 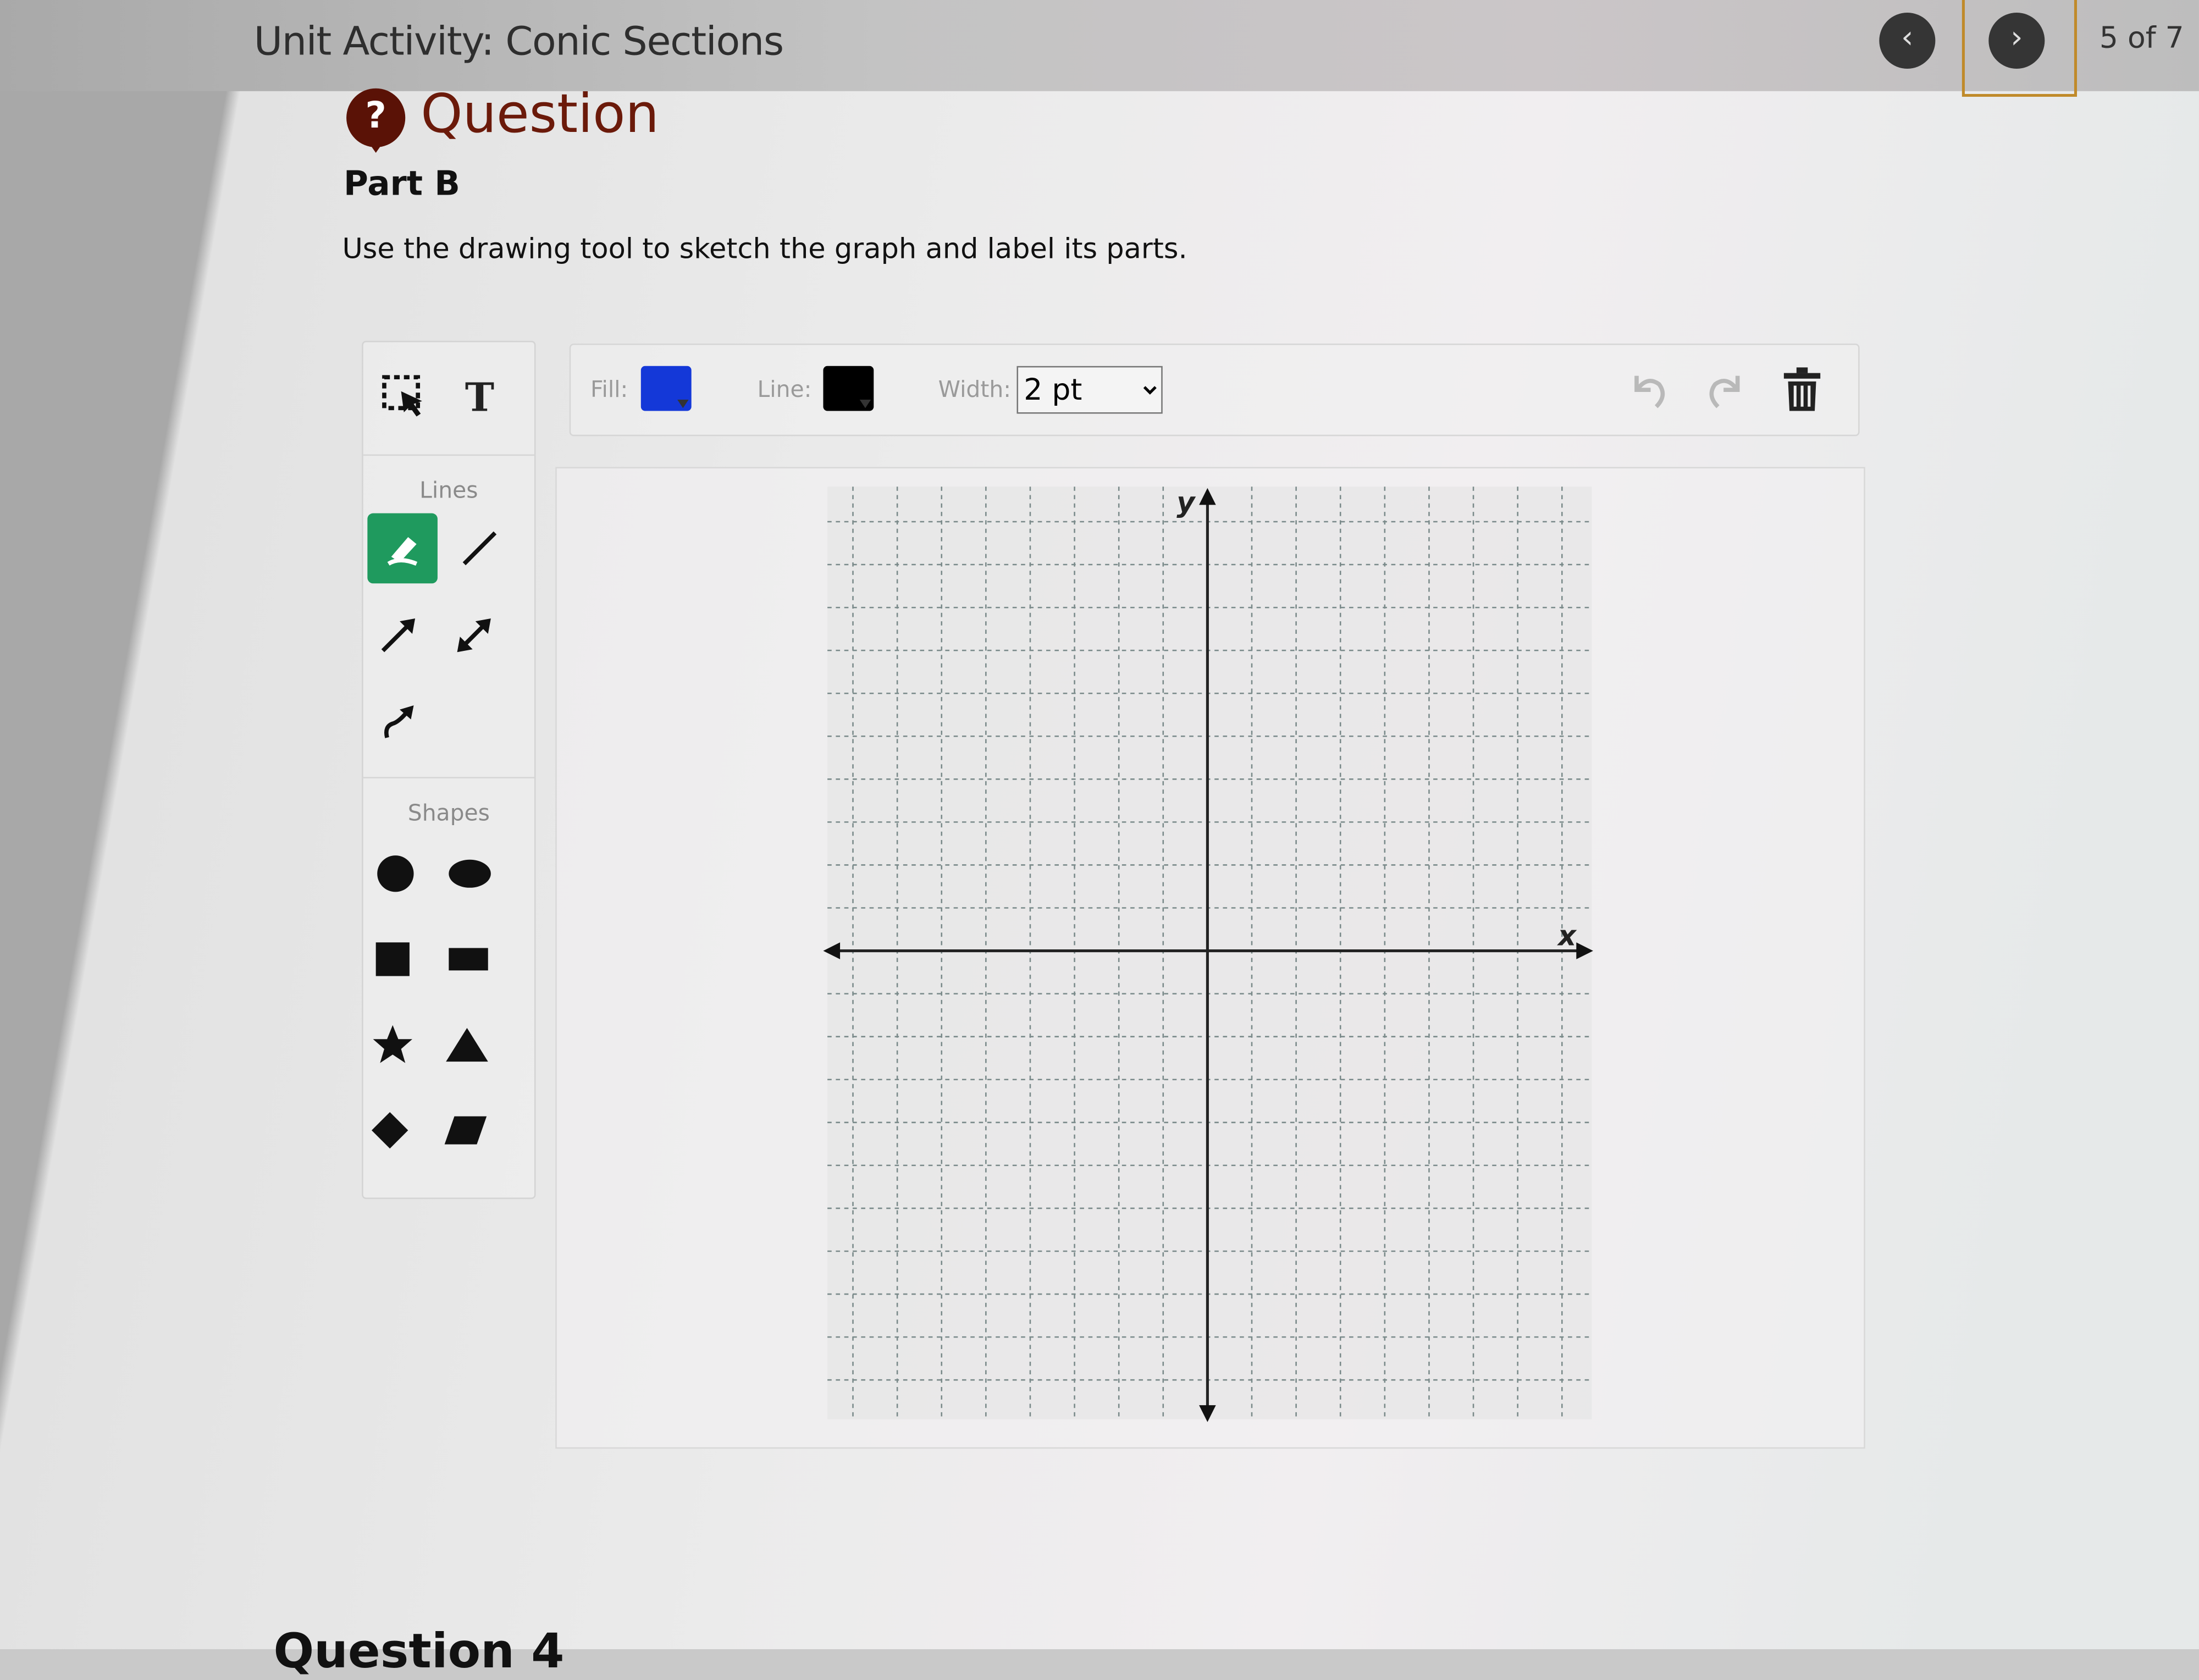 I want to click on marquee-select-icon, so click(x=402, y=396).